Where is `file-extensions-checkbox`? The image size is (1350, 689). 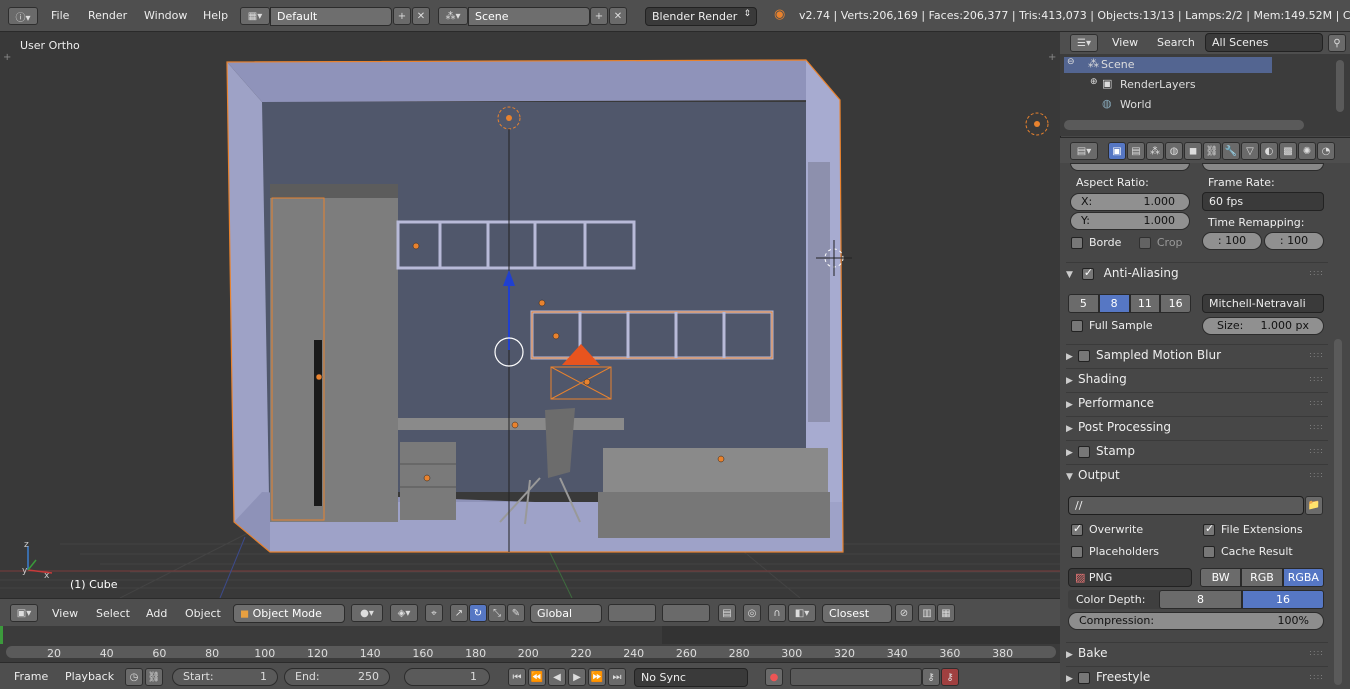 file-extensions-checkbox is located at coordinates (1209, 529).